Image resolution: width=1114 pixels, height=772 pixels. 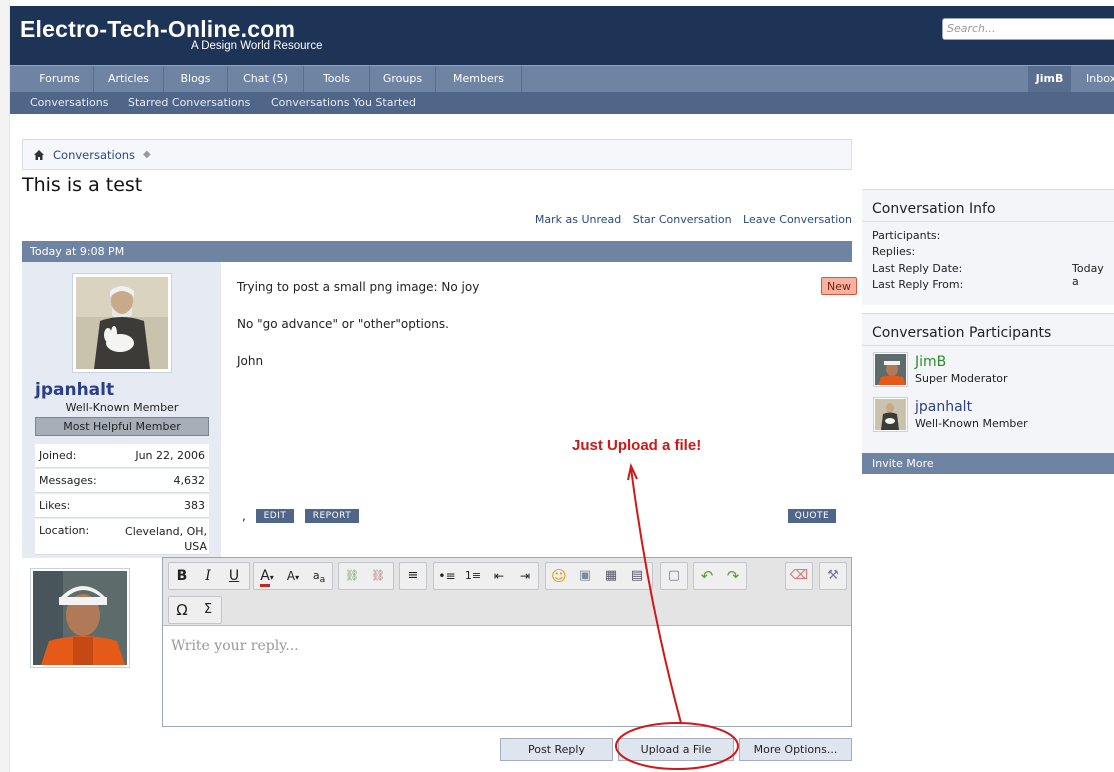 What do you see at coordinates (917, 268) in the screenshot?
I see `info-last-reply-date-label: Last Reply Date:` at bounding box center [917, 268].